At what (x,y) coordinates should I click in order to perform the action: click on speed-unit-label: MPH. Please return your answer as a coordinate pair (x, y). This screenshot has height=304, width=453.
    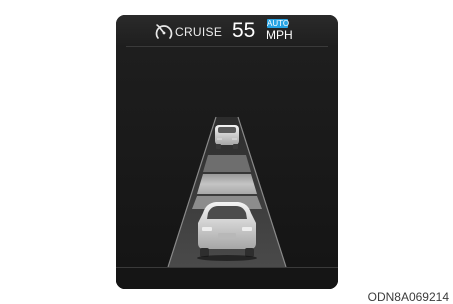
    Looking at the image, I should click on (279, 35).